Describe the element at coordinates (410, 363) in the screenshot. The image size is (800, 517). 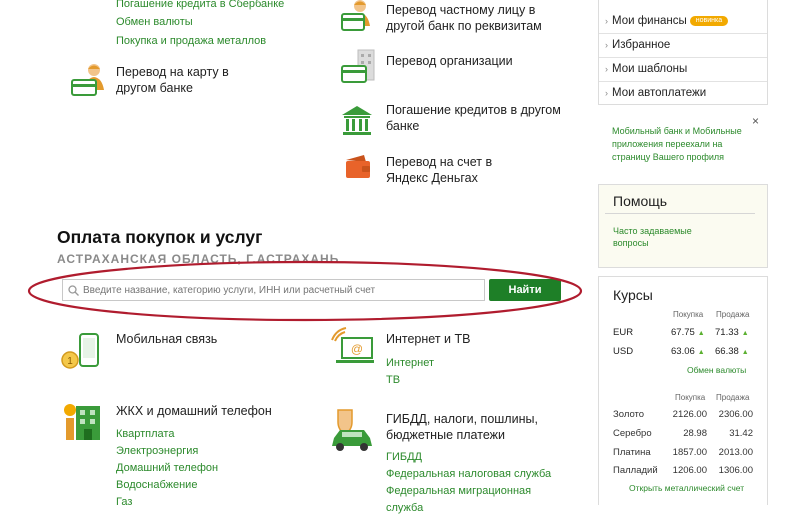
I see `link-internet: Интернет` at that location.